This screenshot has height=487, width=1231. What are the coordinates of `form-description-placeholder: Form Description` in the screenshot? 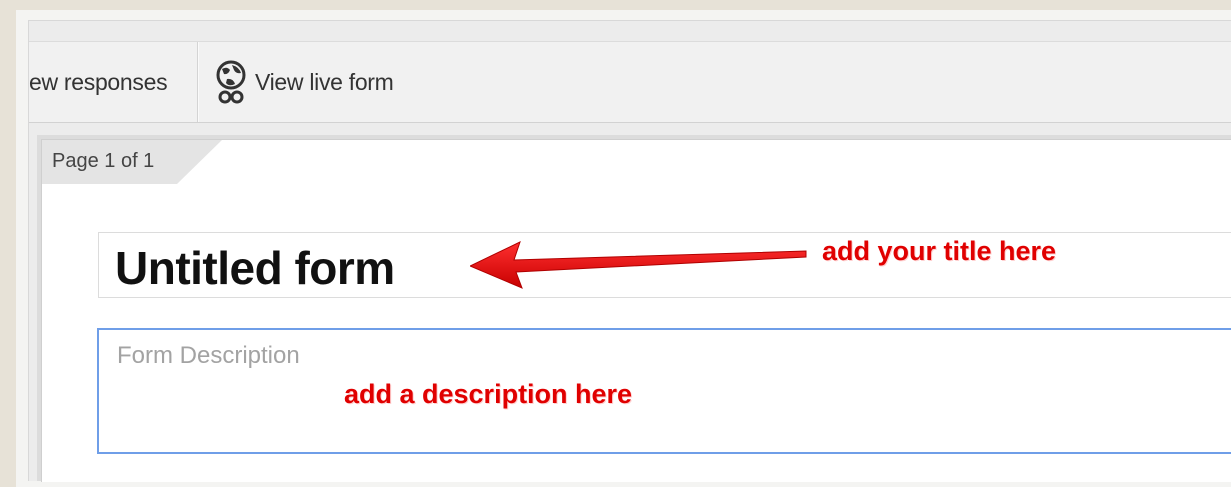 It's located at (208, 355).